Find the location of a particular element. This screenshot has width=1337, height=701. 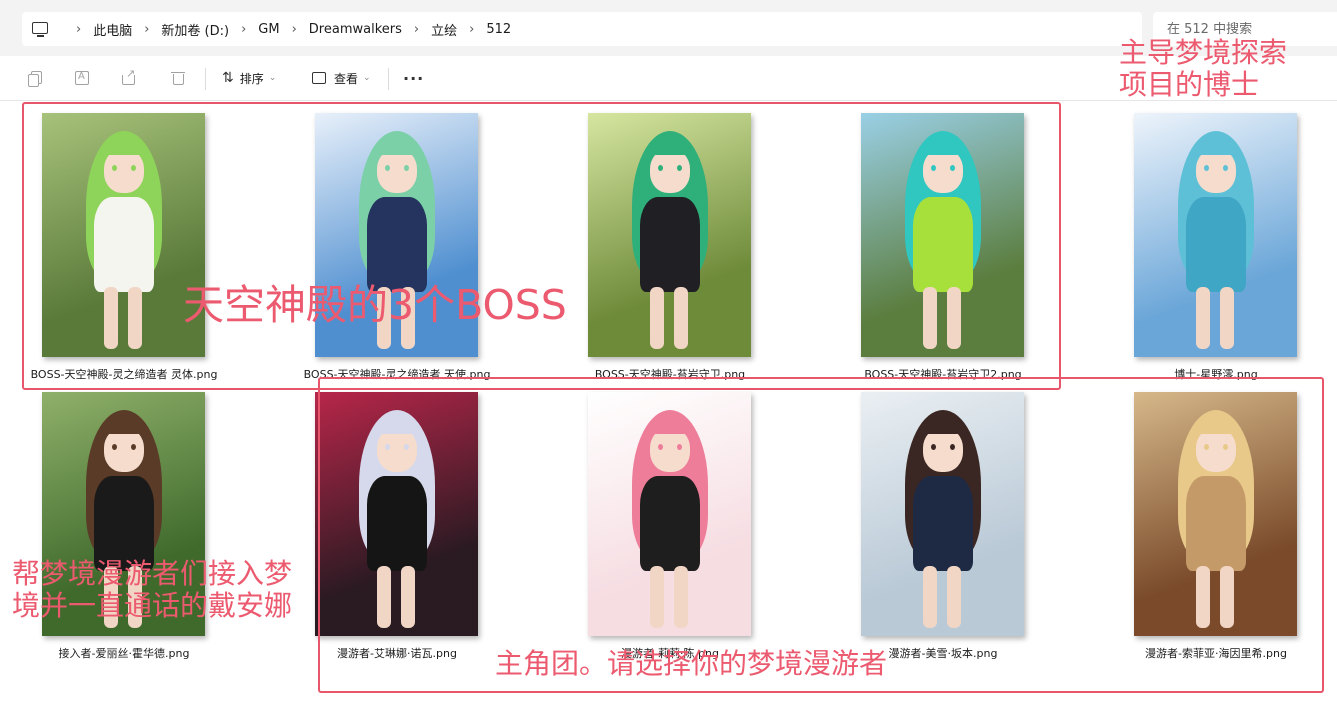

share-button is located at coordinates (129, 77).